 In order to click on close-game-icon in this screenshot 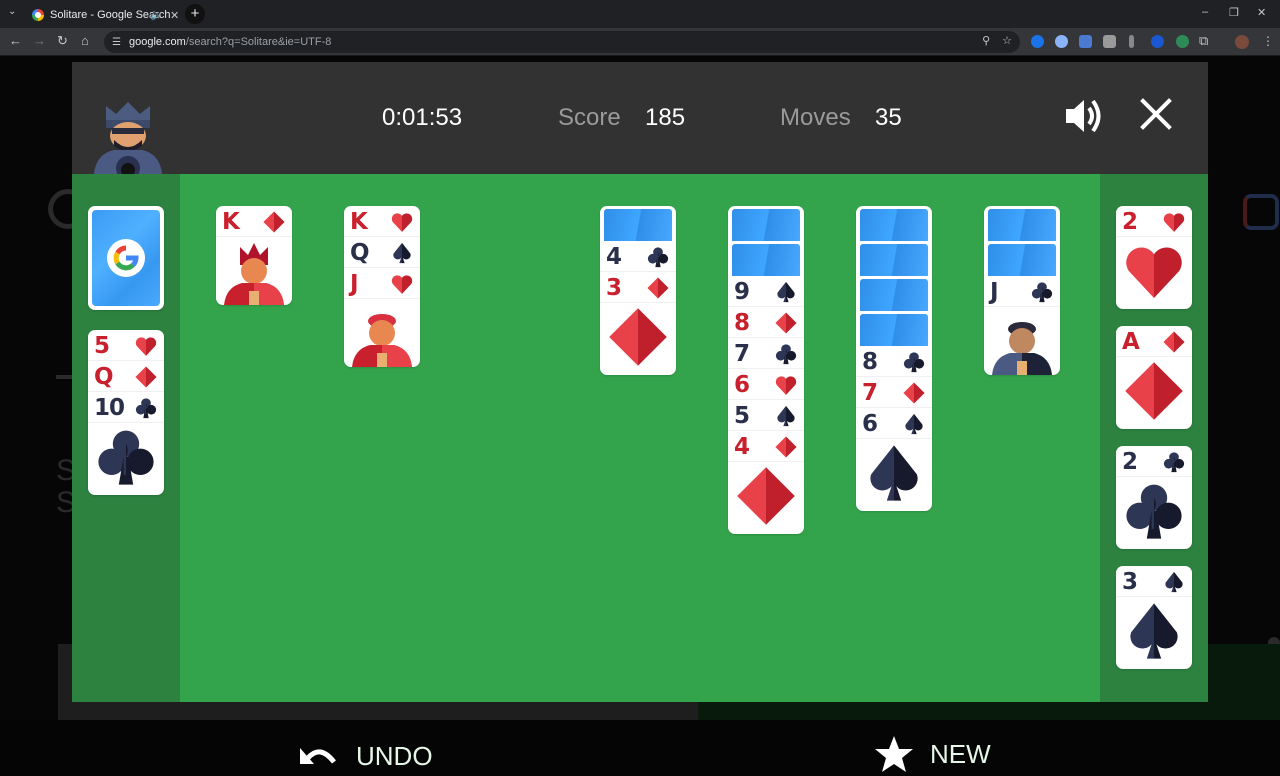, I will do `click(1156, 114)`.